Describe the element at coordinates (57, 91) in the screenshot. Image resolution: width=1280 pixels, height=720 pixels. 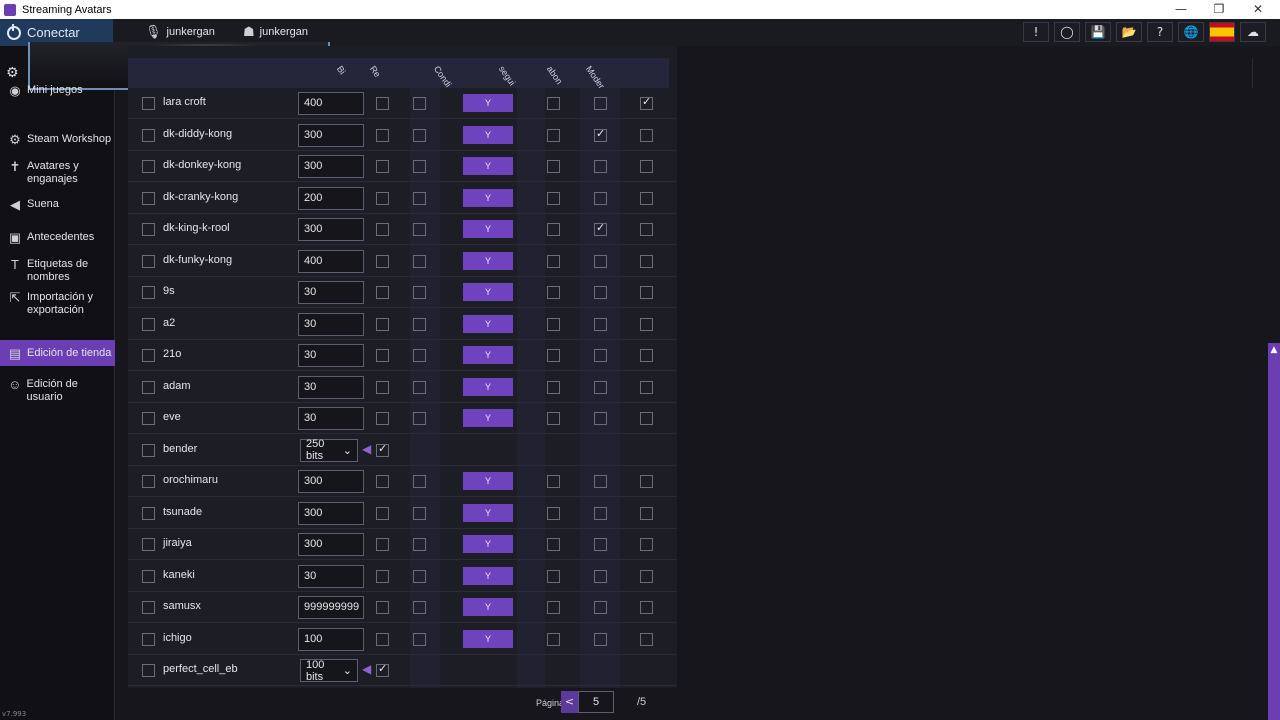
I see `sidebar-item-mini: ◉ Mini juegos` at that location.